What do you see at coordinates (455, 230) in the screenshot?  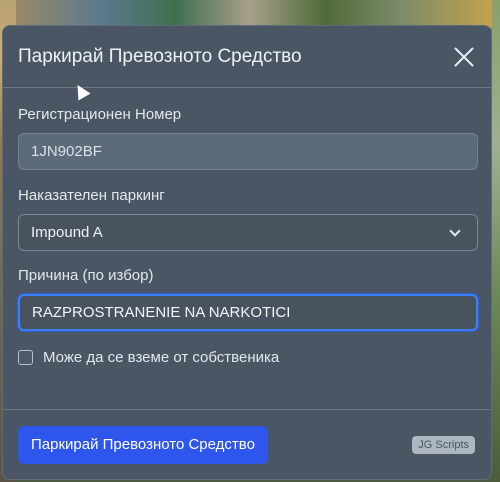 I see `chevron-down-icon` at bounding box center [455, 230].